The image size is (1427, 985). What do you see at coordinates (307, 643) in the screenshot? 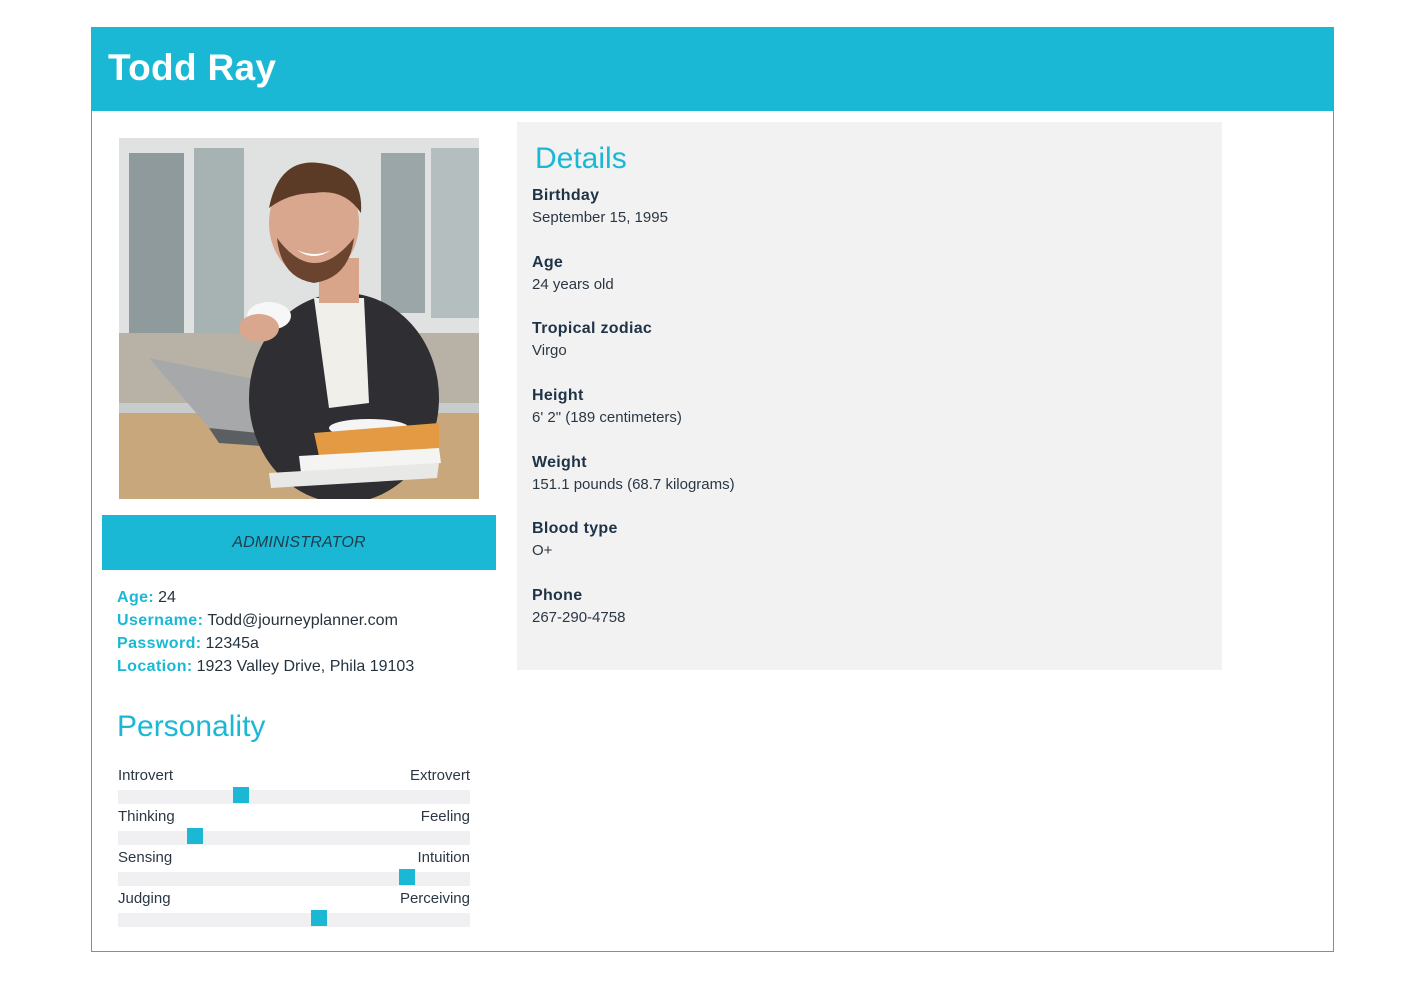
I see `info-row-password: Password: 12345a` at bounding box center [307, 643].